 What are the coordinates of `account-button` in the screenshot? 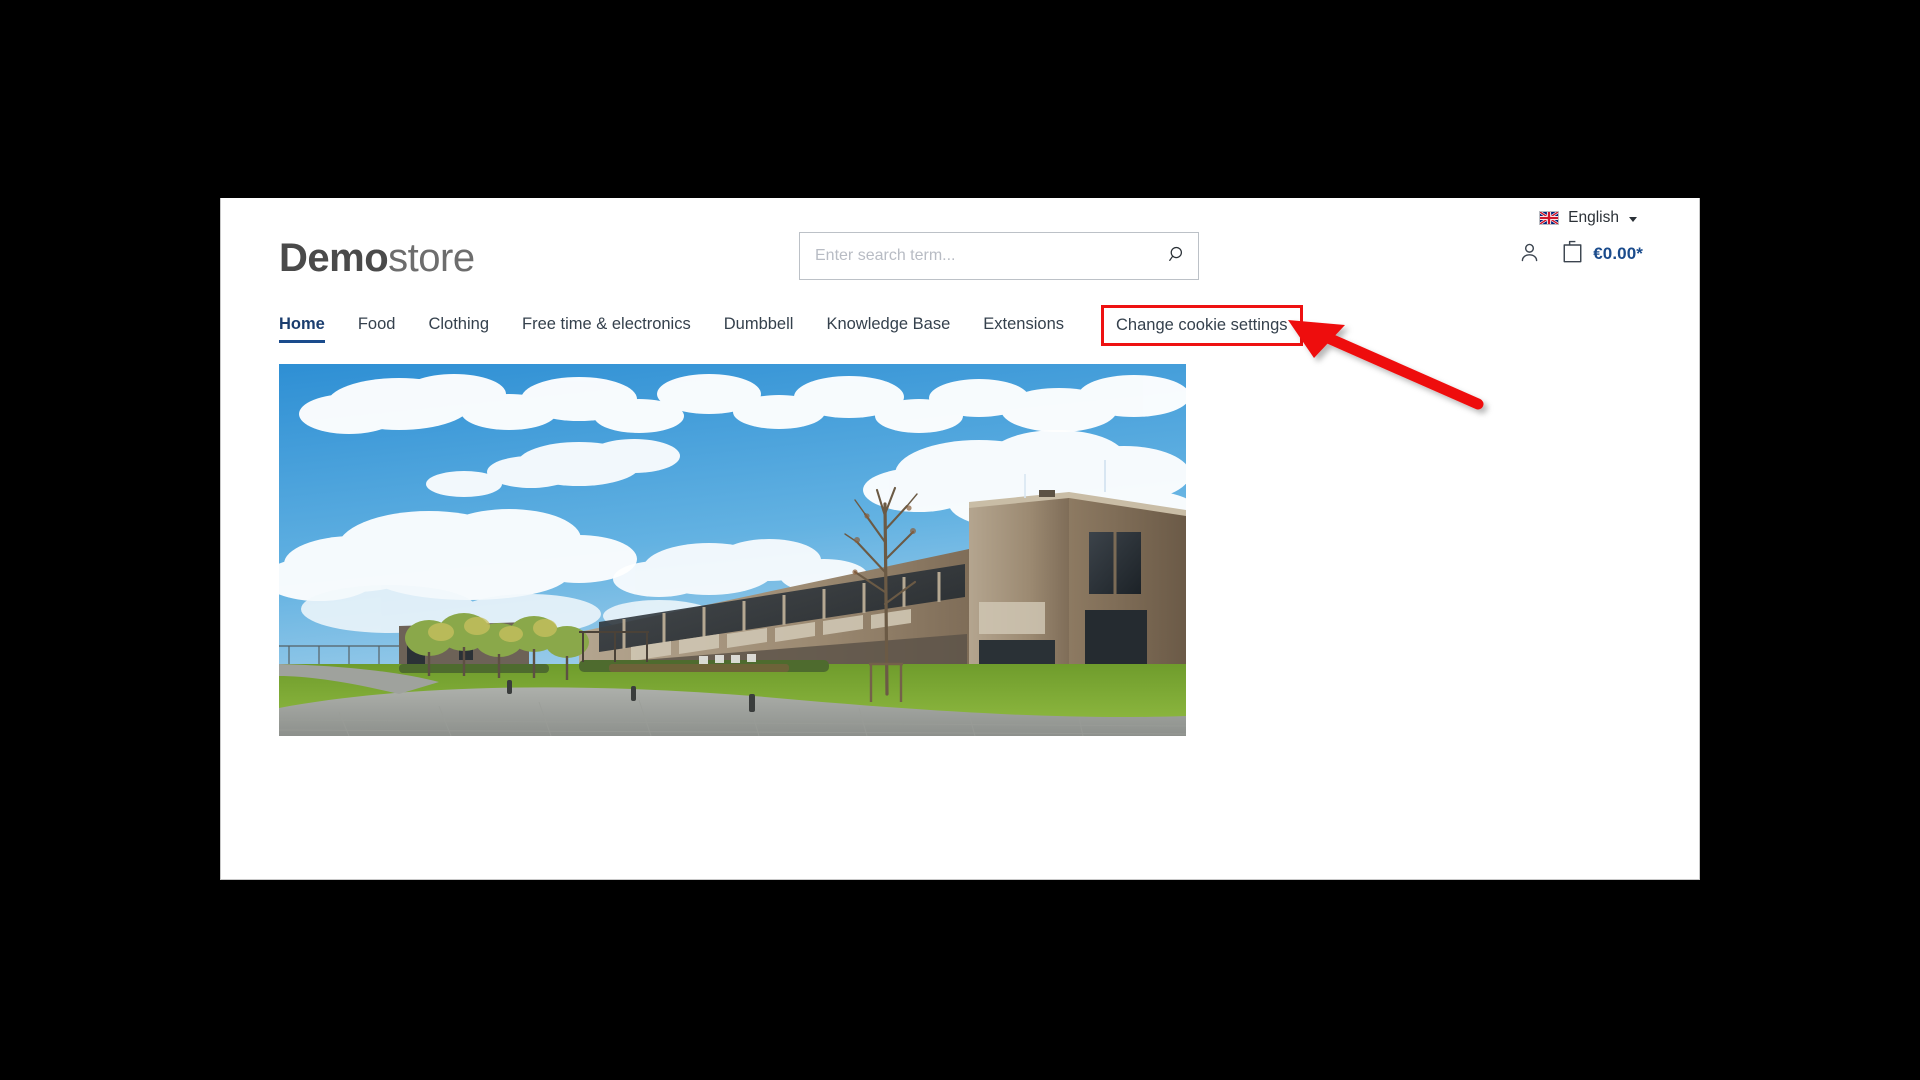 It's located at (1529, 254).